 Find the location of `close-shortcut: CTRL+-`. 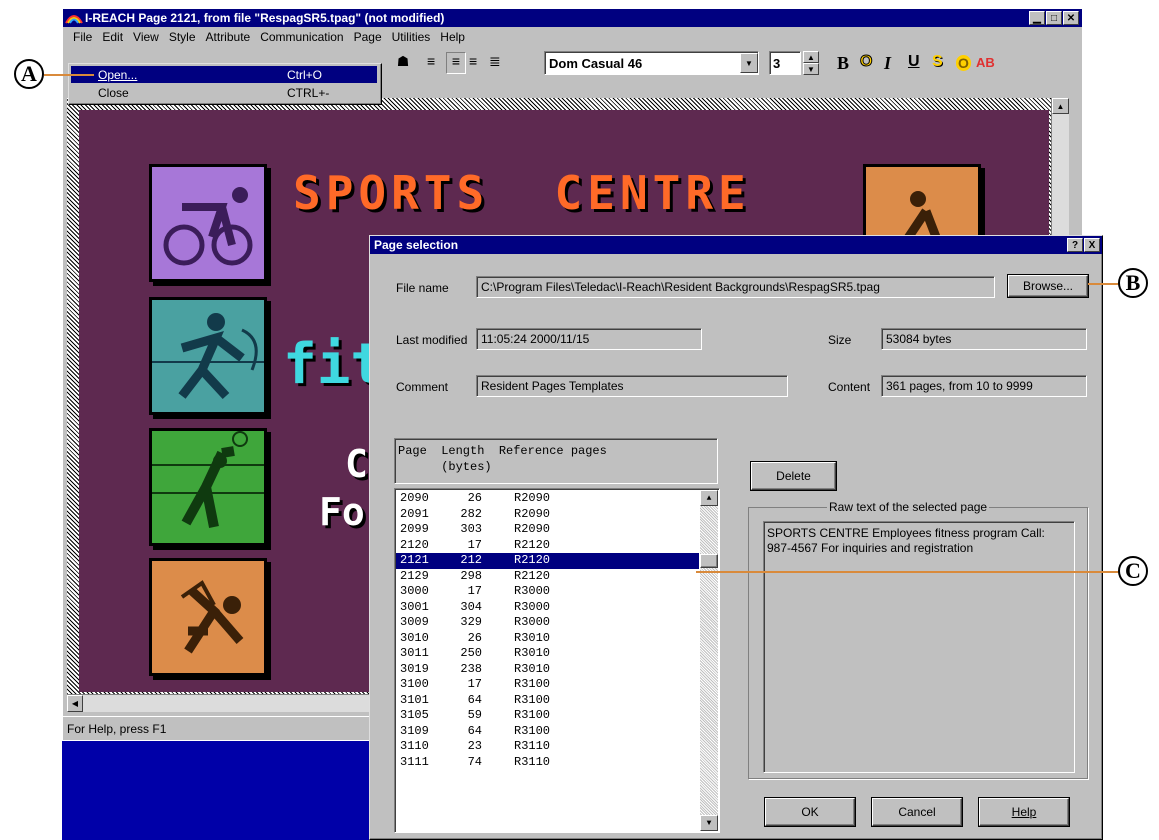

close-shortcut: CTRL+- is located at coordinates (308, 92).